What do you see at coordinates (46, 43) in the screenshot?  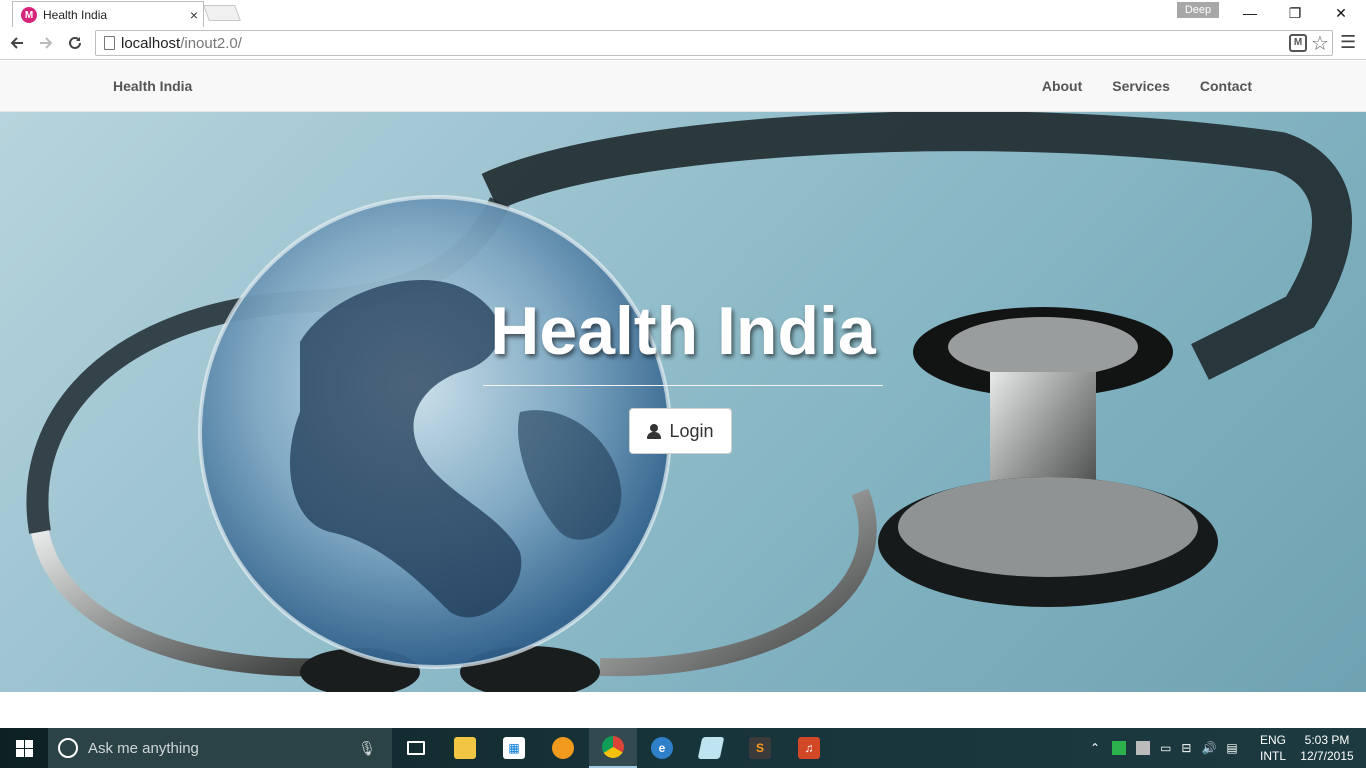 I see `forward-arrow-icon` at bounding box center [46, 43].